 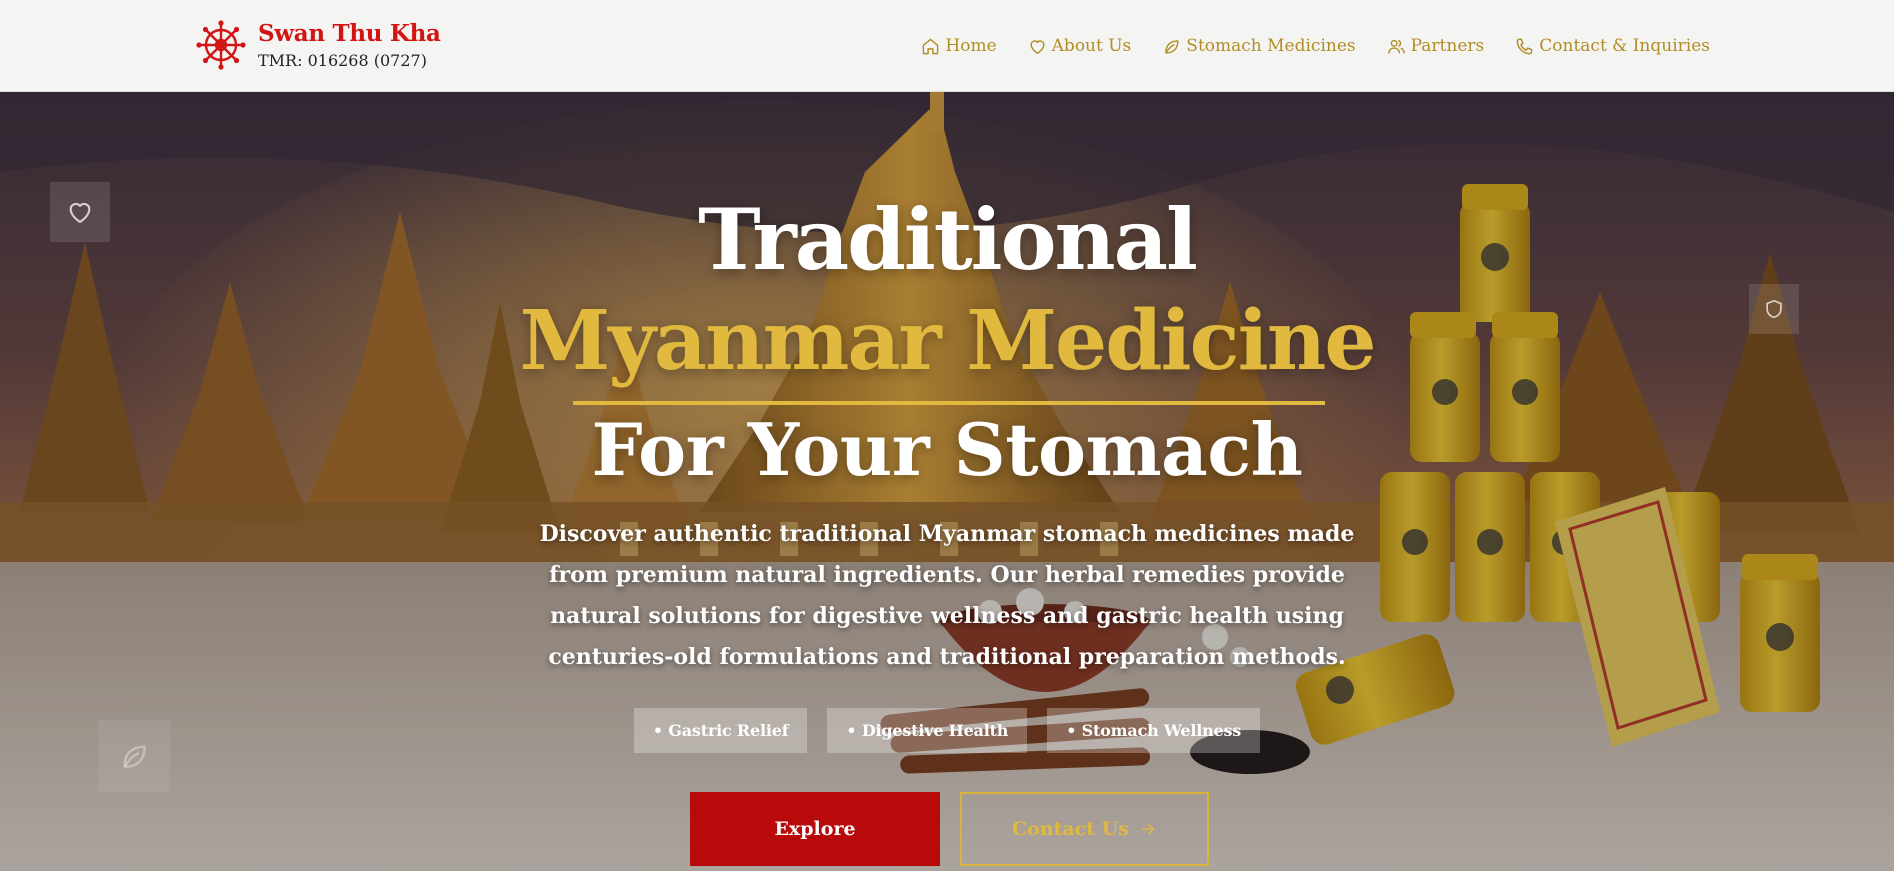 What do you see at coordinates (947, 449) in the screenshot?
I see `hero-title-line-3: For Your Stomach` at bounding box center [947, 449].